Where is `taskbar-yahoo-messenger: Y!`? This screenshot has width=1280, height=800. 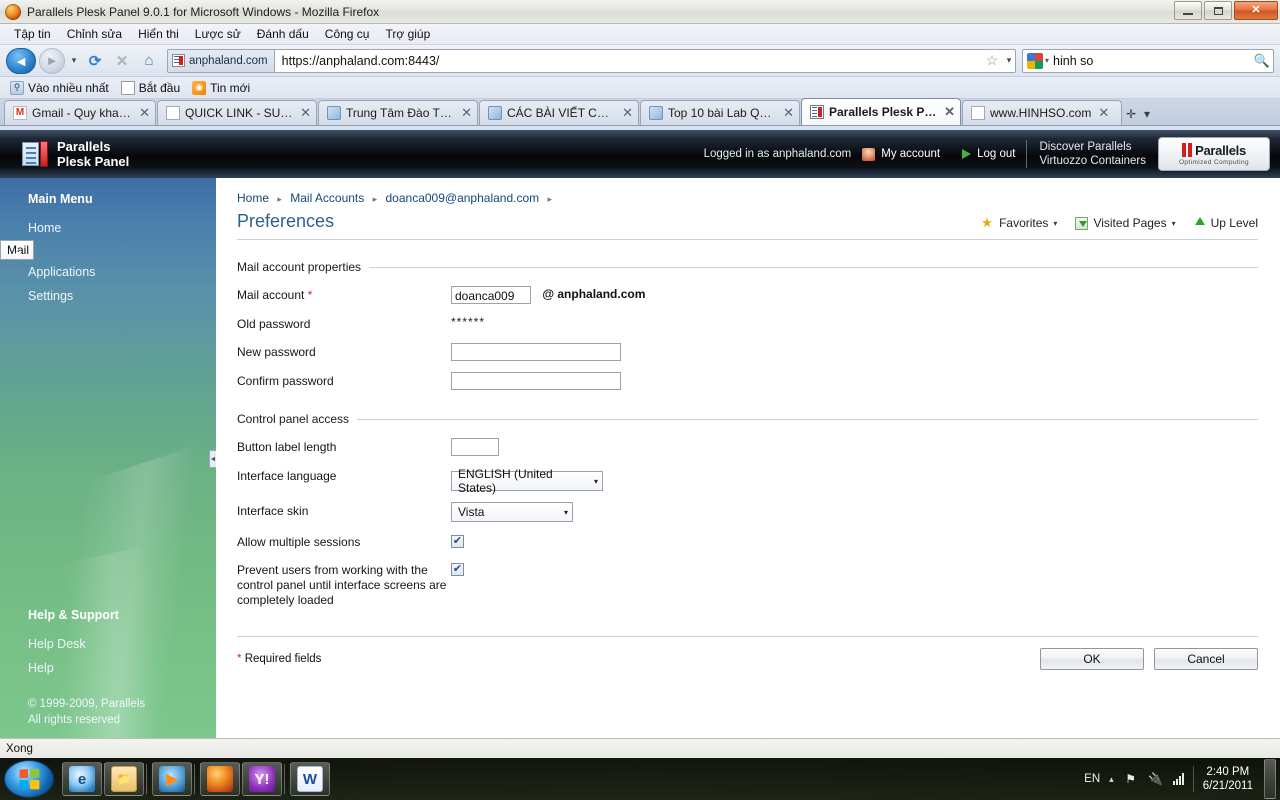 taskbar-yahoo-messenger: Y! is located at coordinates (262, 779).